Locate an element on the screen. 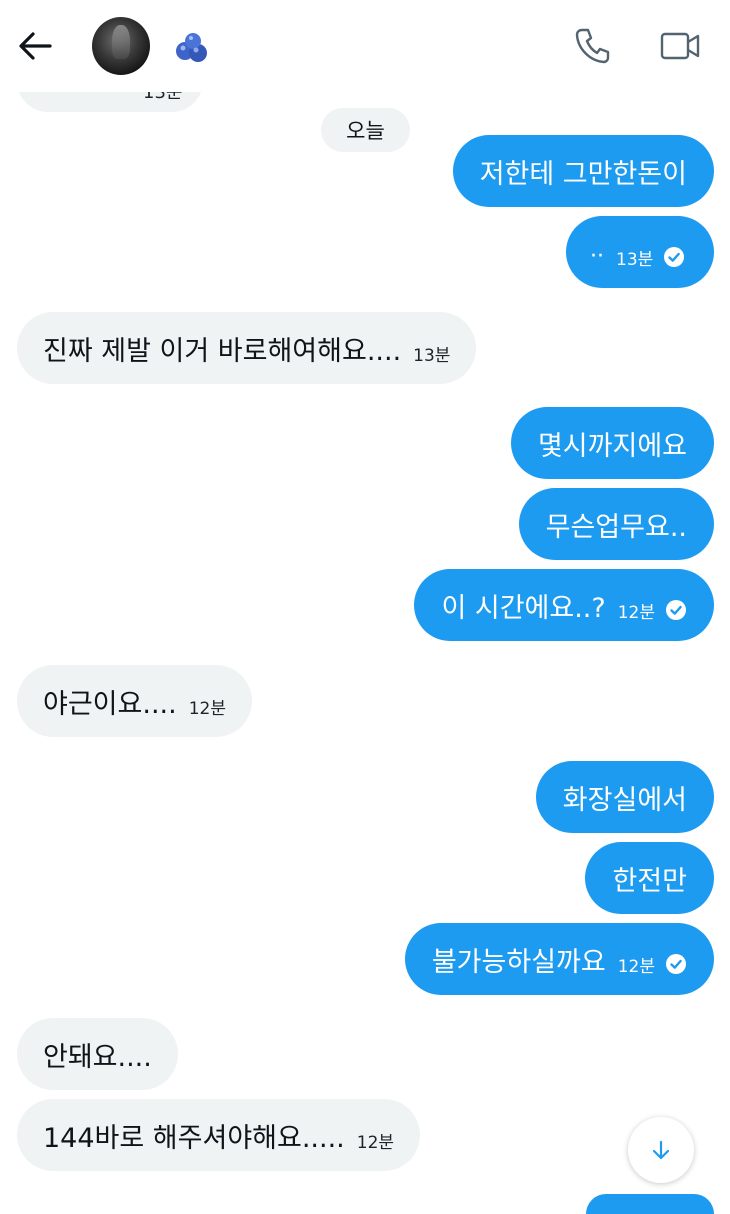 The image size is (730, 1214). scroll-to-bottom-button is located at coordinates (661, 1150).